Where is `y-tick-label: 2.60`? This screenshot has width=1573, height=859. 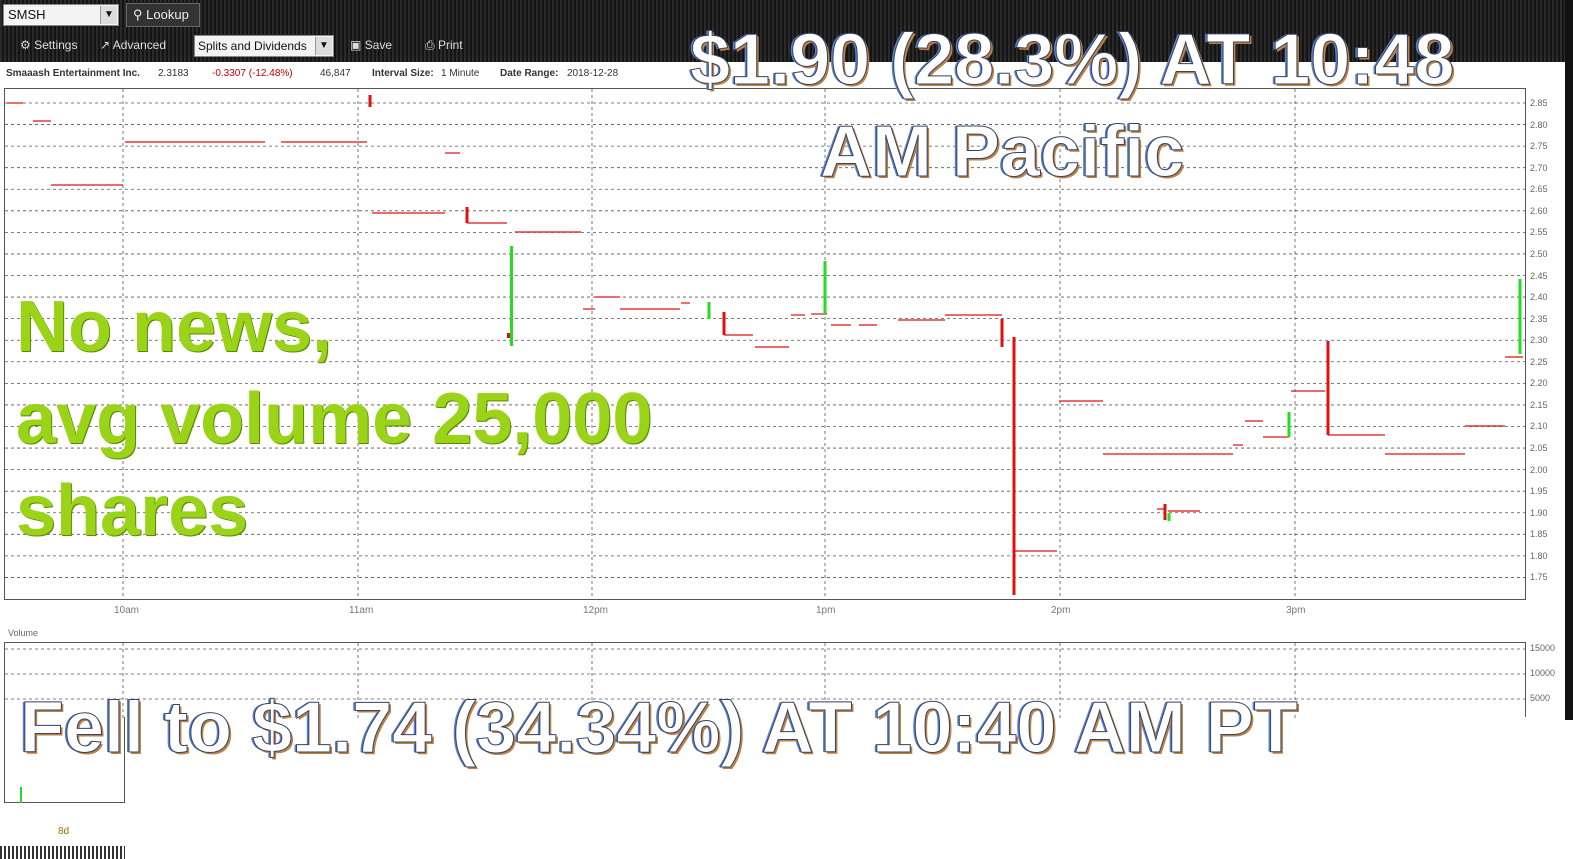
y-tick-label: 2.60 is located at coordinates (1539, 210).